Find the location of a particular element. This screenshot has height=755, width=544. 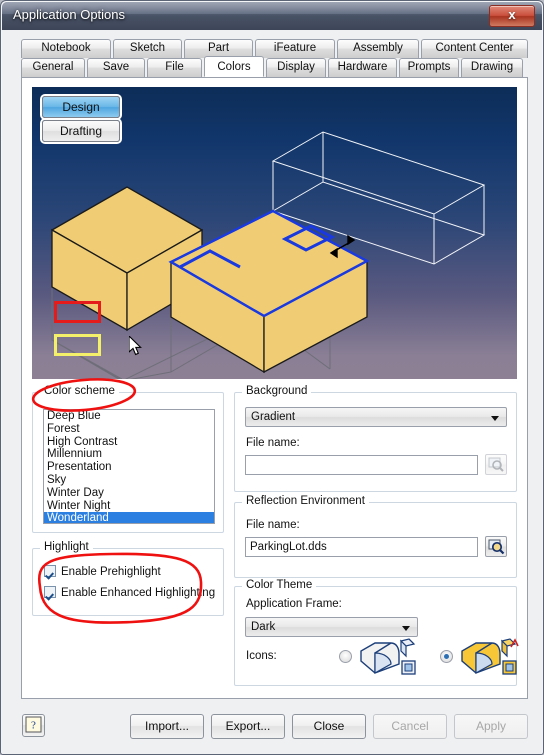

help-button: ? is located at coordinates (33, 725).